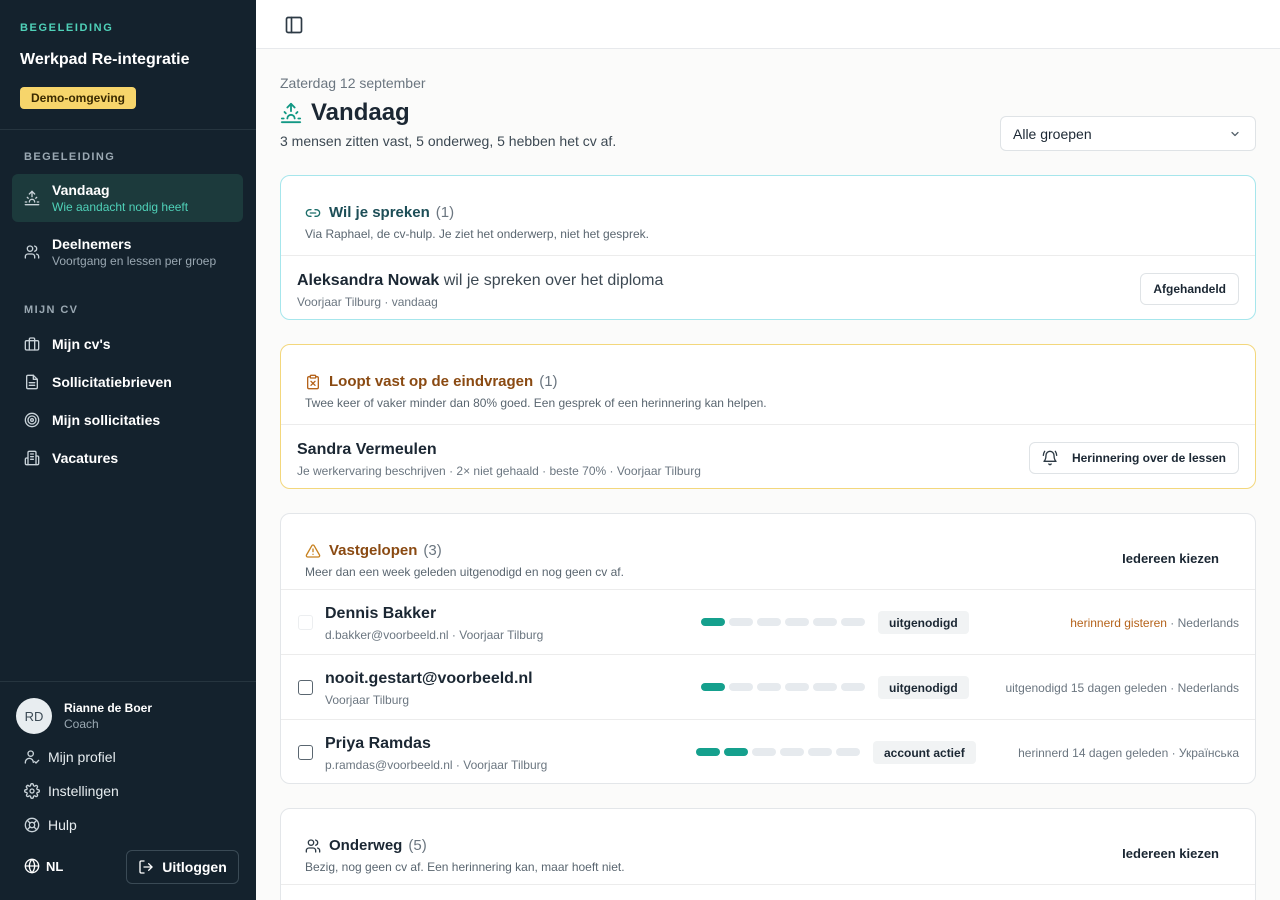 Image resolution: width=1280 pixels, height=900 pixels. I want to click on env-badge: Demo-omgeving, so click(78, 98).